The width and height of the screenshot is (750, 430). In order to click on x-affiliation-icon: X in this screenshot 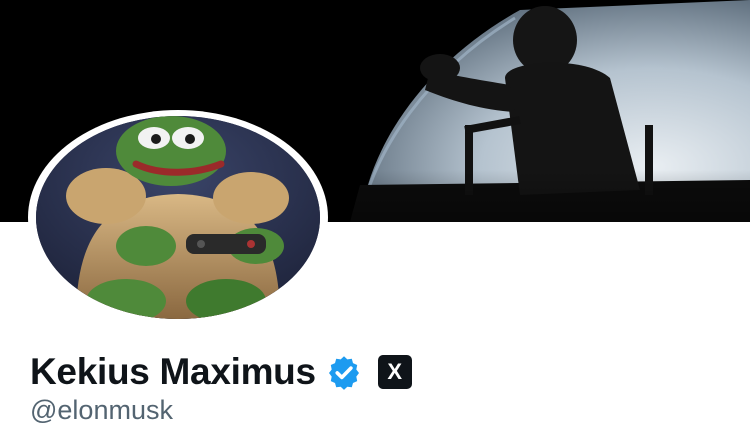, I will do `click(394, 372)`.